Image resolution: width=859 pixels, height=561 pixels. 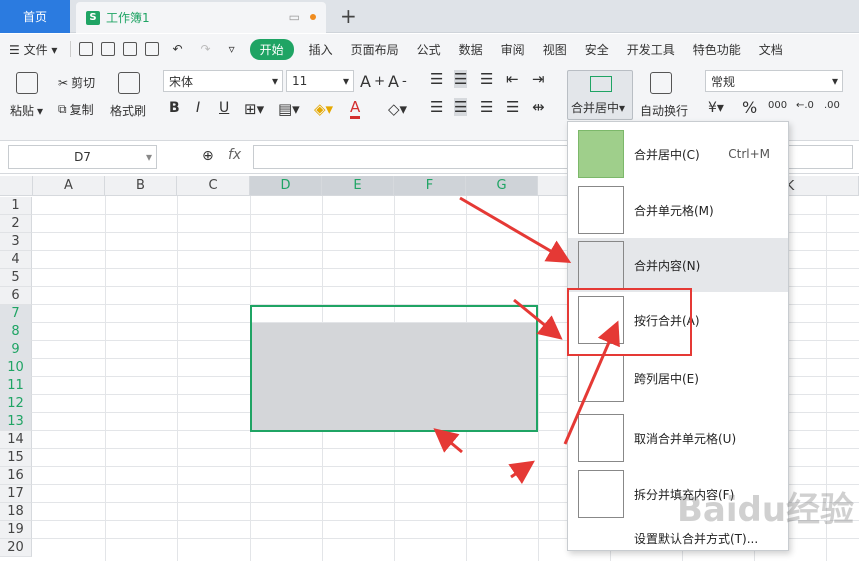 What do you see at coordinates (749, 107) in the screenshot?
I see `percent-button: %` at bounding box center [749, 107].